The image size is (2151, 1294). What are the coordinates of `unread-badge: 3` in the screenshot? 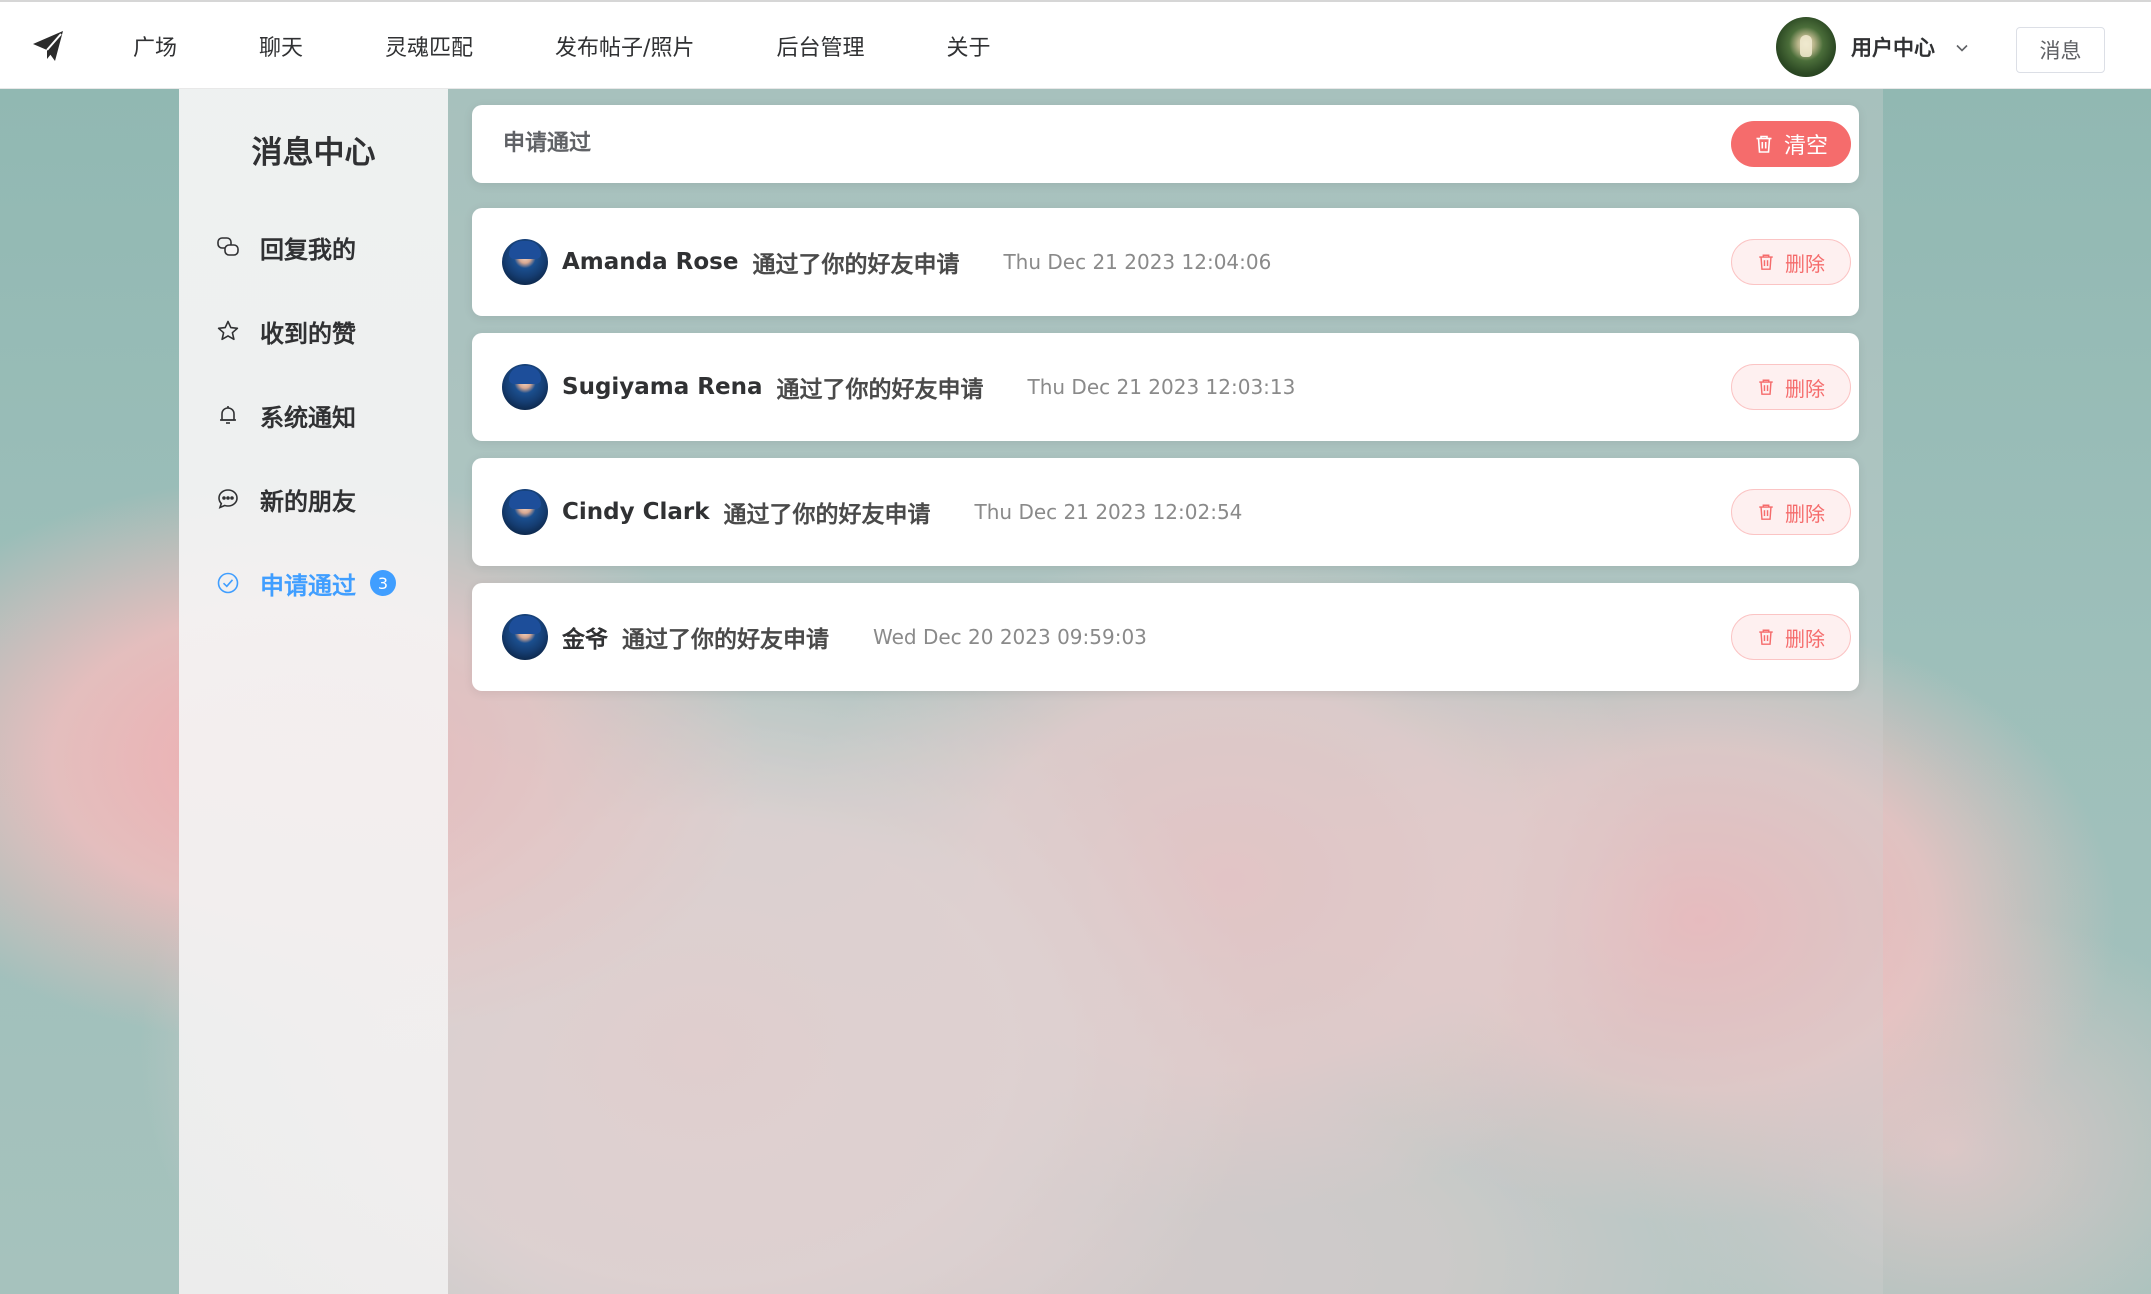 It's located at (383, 583).